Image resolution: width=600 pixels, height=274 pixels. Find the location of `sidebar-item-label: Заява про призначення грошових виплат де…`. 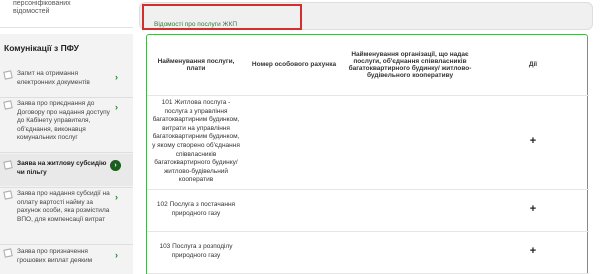

sidebar-item-label: Заява про призначення грошових виплат де… is located at coordinates (55, 256).